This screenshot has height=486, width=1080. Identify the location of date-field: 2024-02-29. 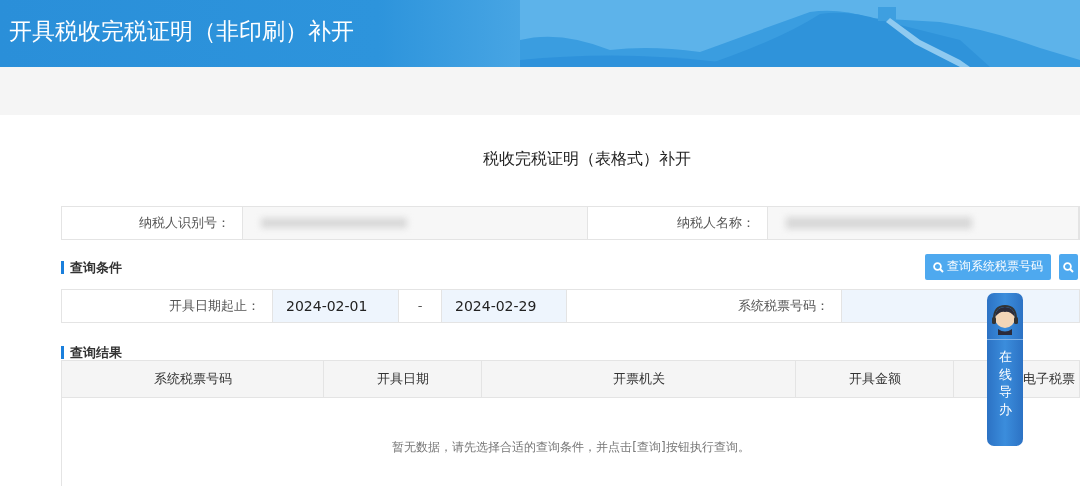
(504, 306).